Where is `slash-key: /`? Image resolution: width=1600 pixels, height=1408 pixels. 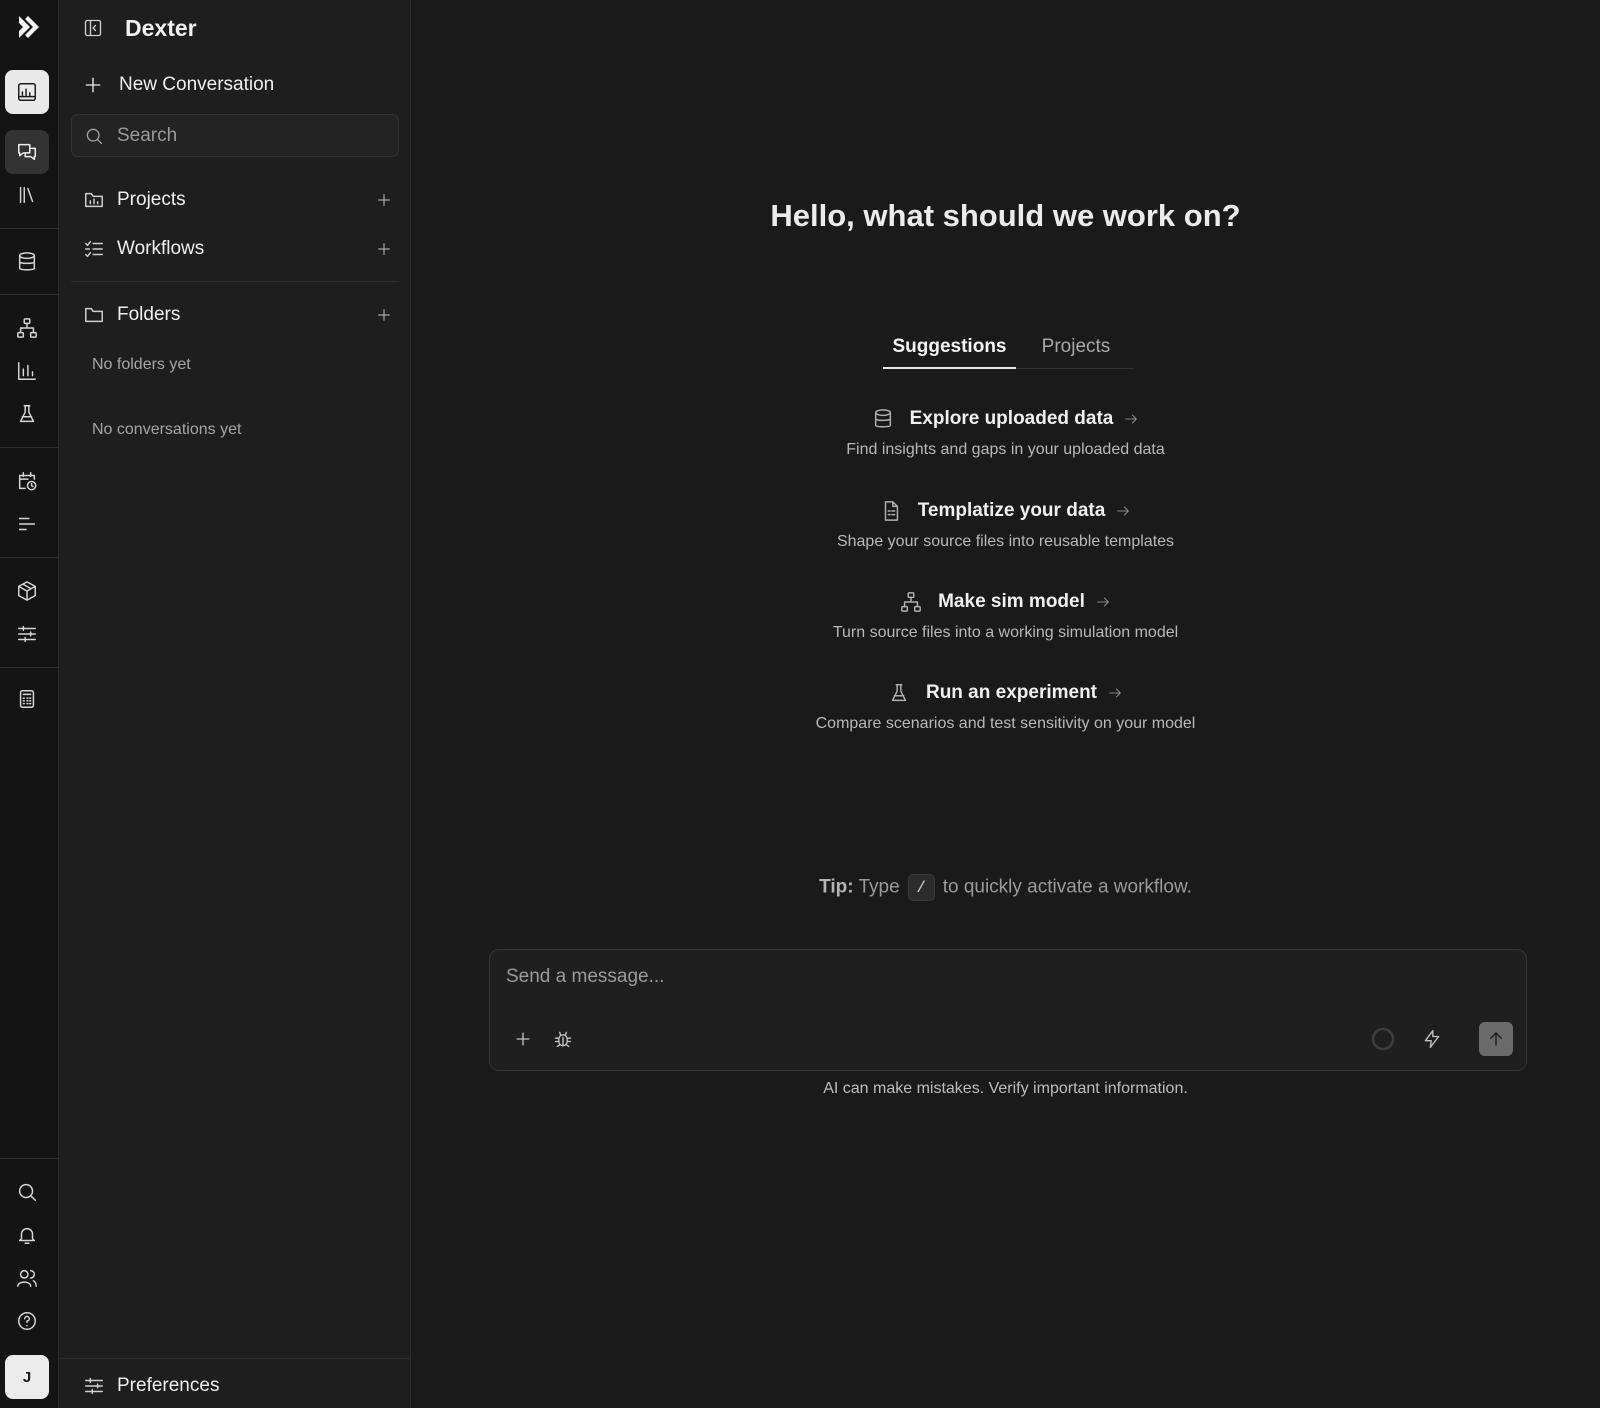 slash-key: / is located at coordinates (921, 887).